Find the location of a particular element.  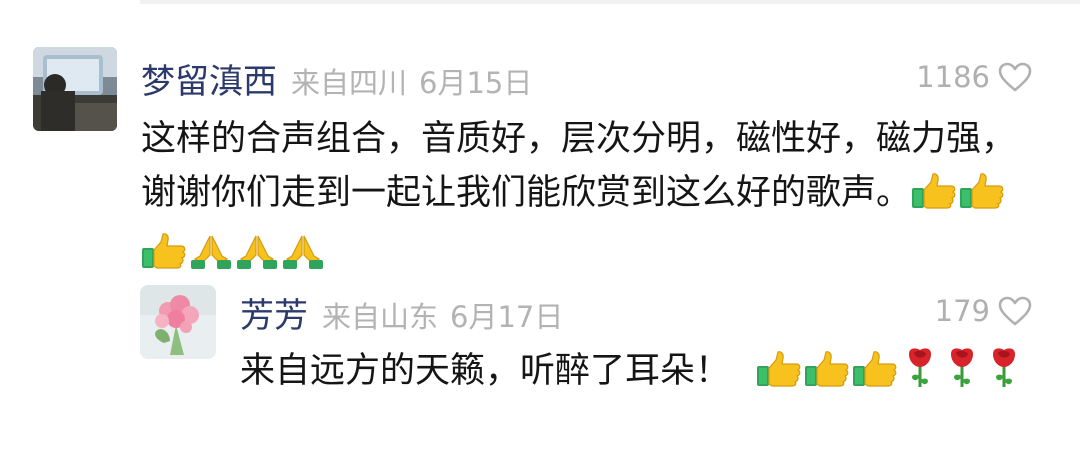

username: 芳芳 is located at coordinates (274, 312).